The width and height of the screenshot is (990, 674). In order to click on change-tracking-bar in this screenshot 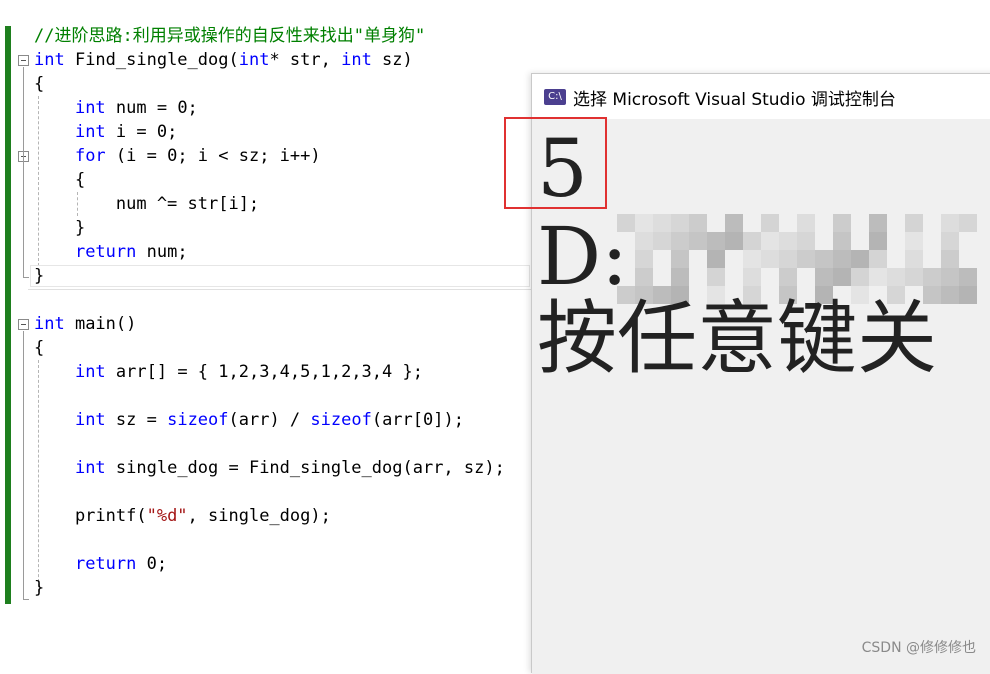, I will do `click(8, 315)`.